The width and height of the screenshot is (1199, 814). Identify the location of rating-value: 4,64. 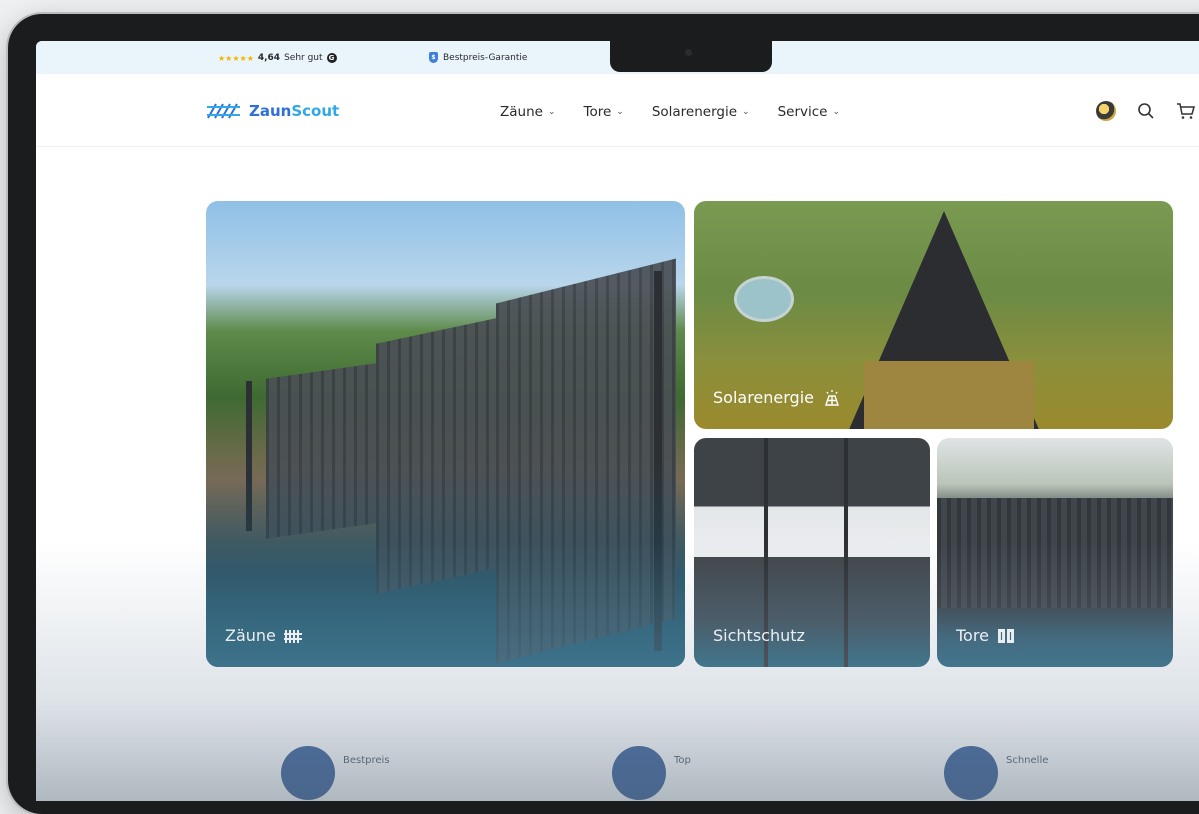
(269, 58).